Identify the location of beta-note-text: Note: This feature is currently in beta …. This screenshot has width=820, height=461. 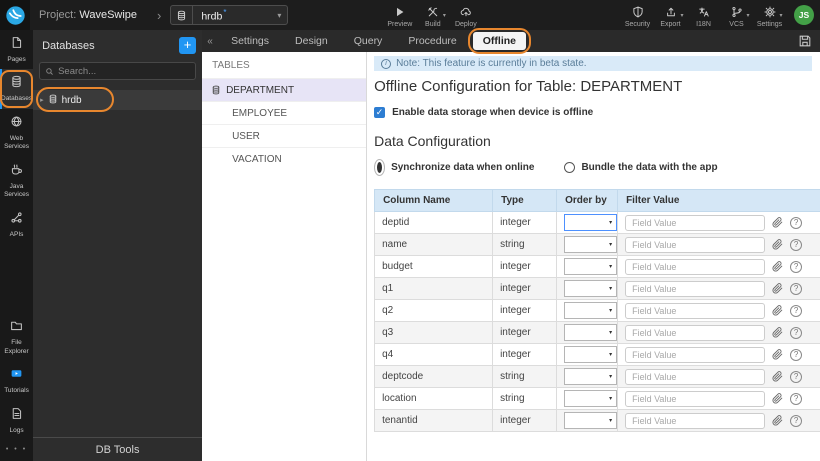
(491, 63).